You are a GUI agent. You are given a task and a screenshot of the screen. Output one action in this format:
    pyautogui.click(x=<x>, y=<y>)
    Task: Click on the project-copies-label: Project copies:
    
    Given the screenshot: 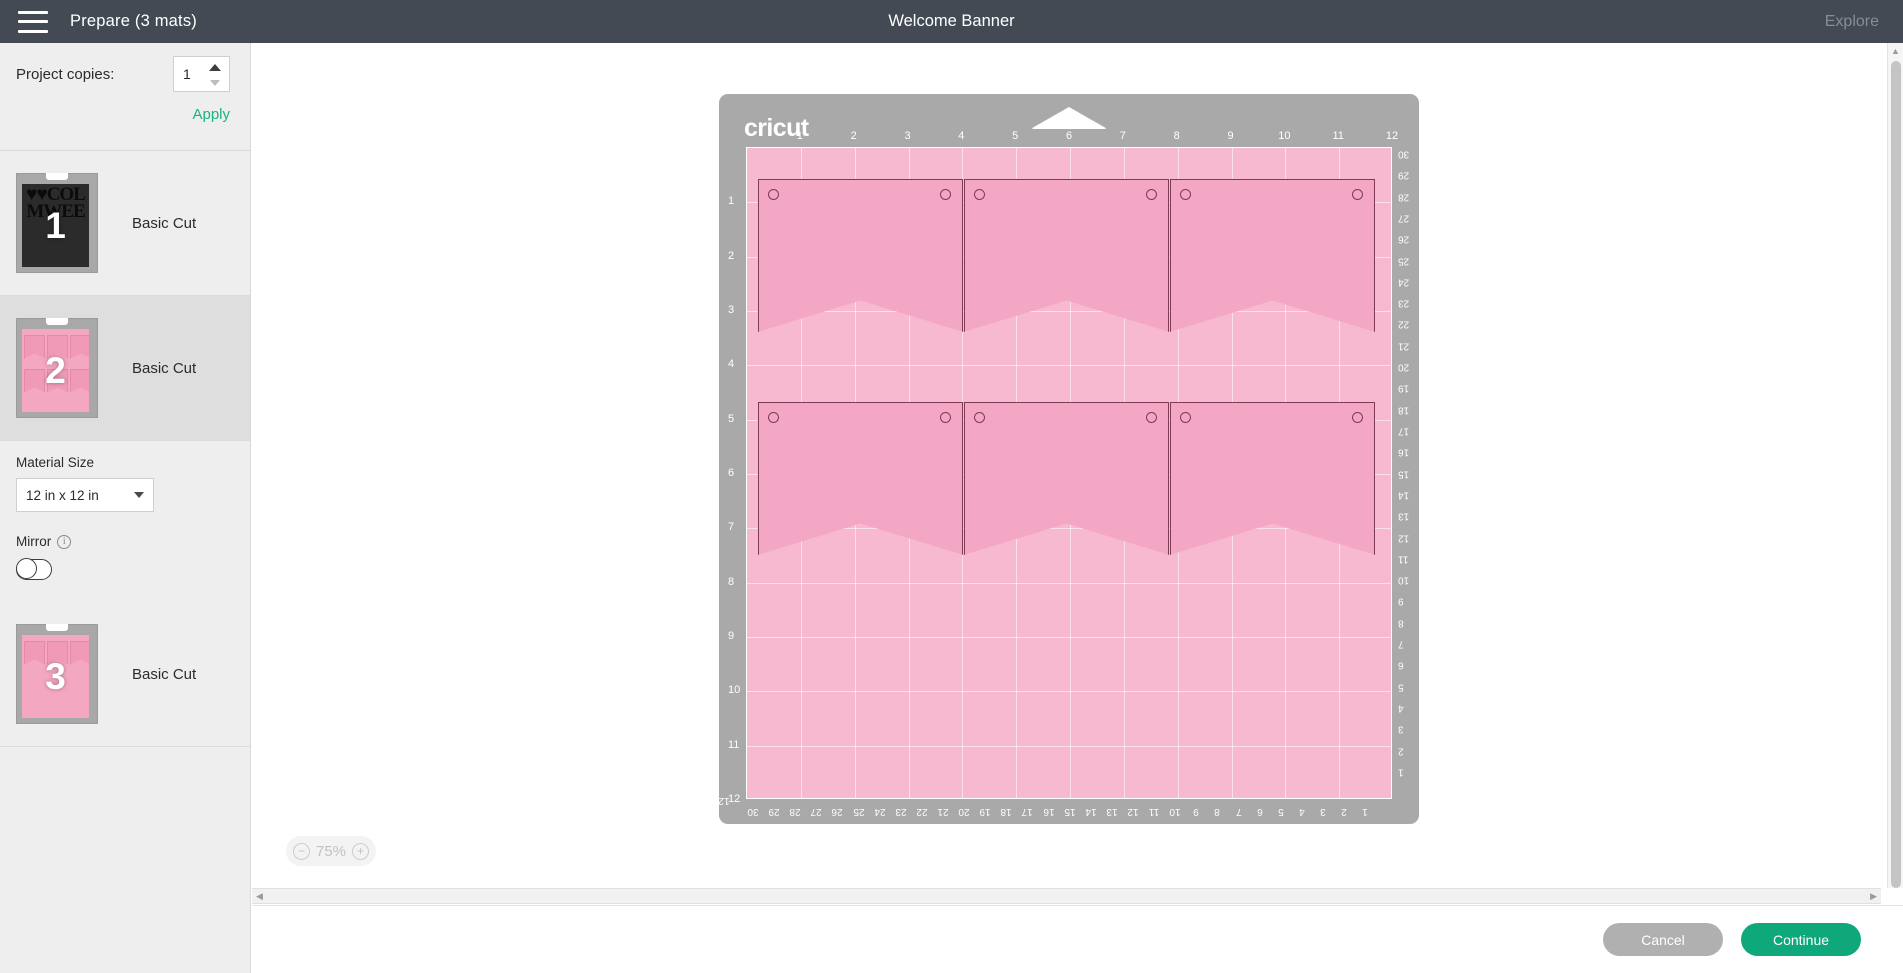 What is the action you would take?
    pyautogui.click(x=65, y=74)
    